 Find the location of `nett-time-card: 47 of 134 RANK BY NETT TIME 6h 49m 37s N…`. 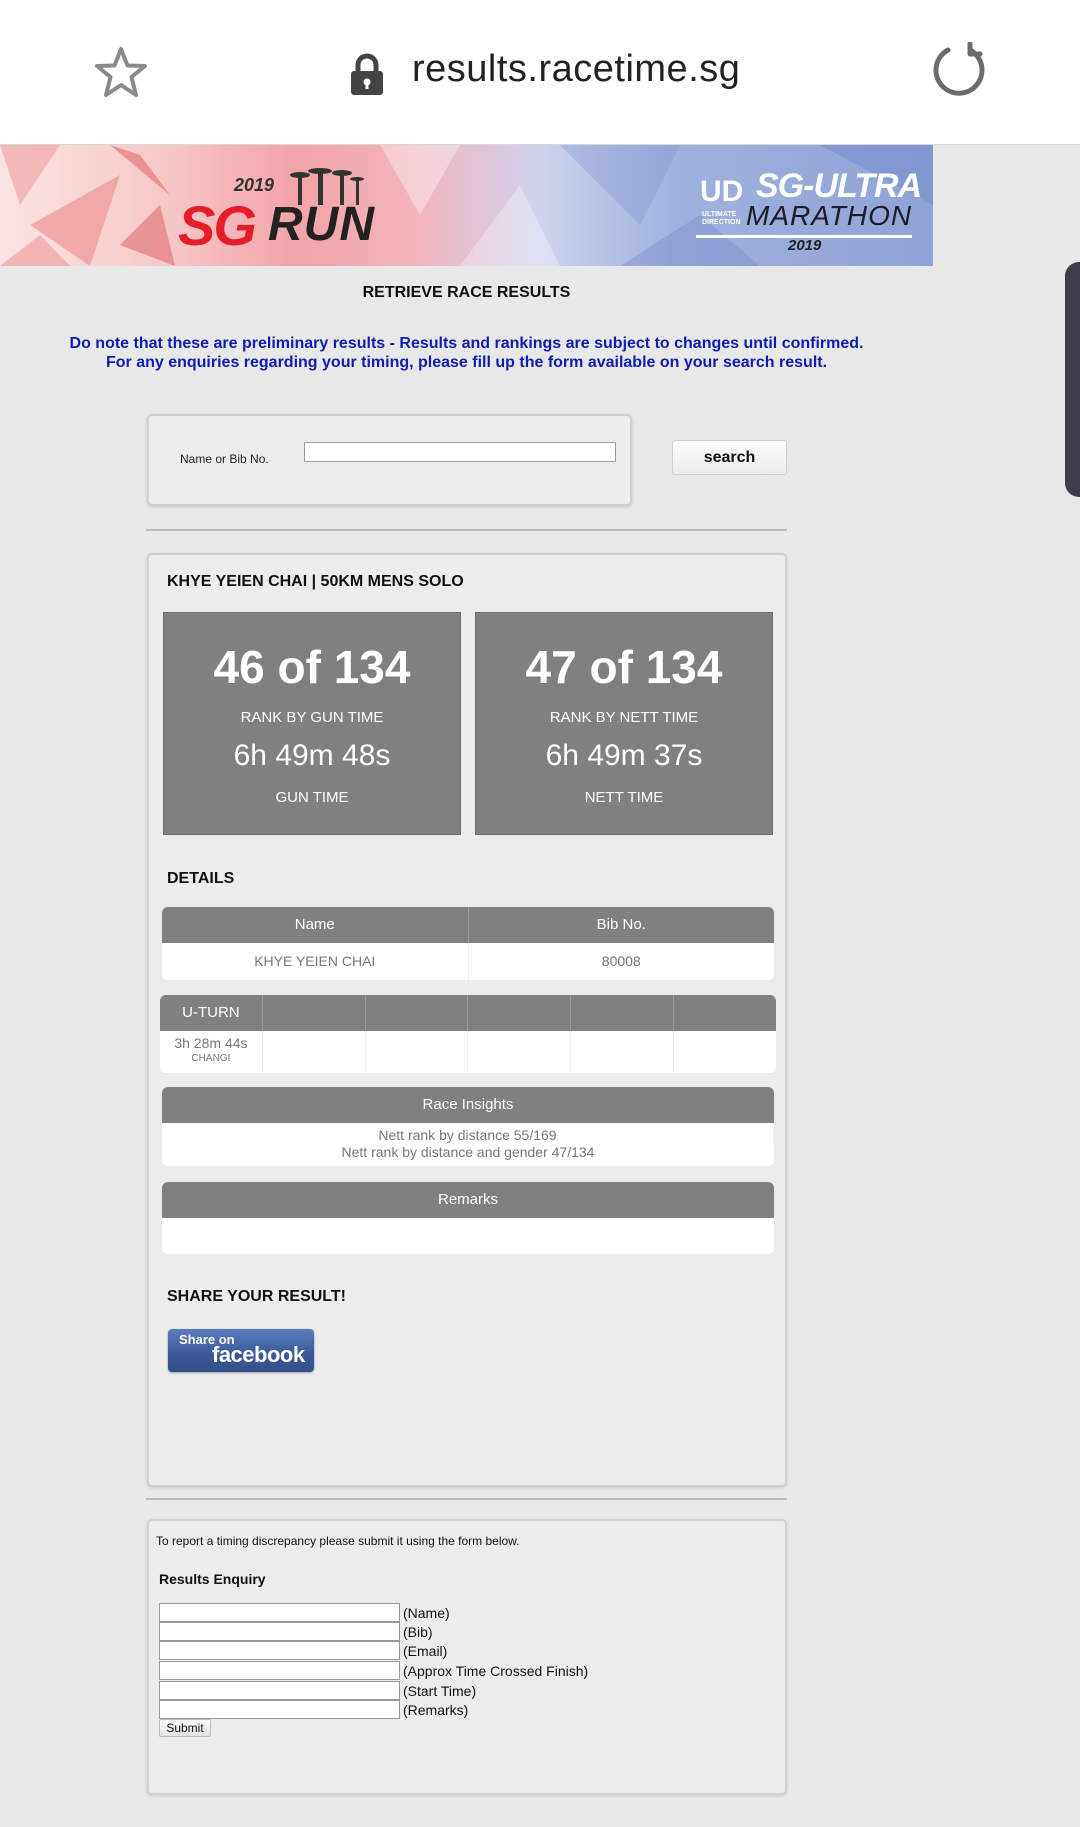

nett-time-card: 47 of 134 RANK BY NETT TIME 6h 49m 37s N… is located at coordinates (624, 723).